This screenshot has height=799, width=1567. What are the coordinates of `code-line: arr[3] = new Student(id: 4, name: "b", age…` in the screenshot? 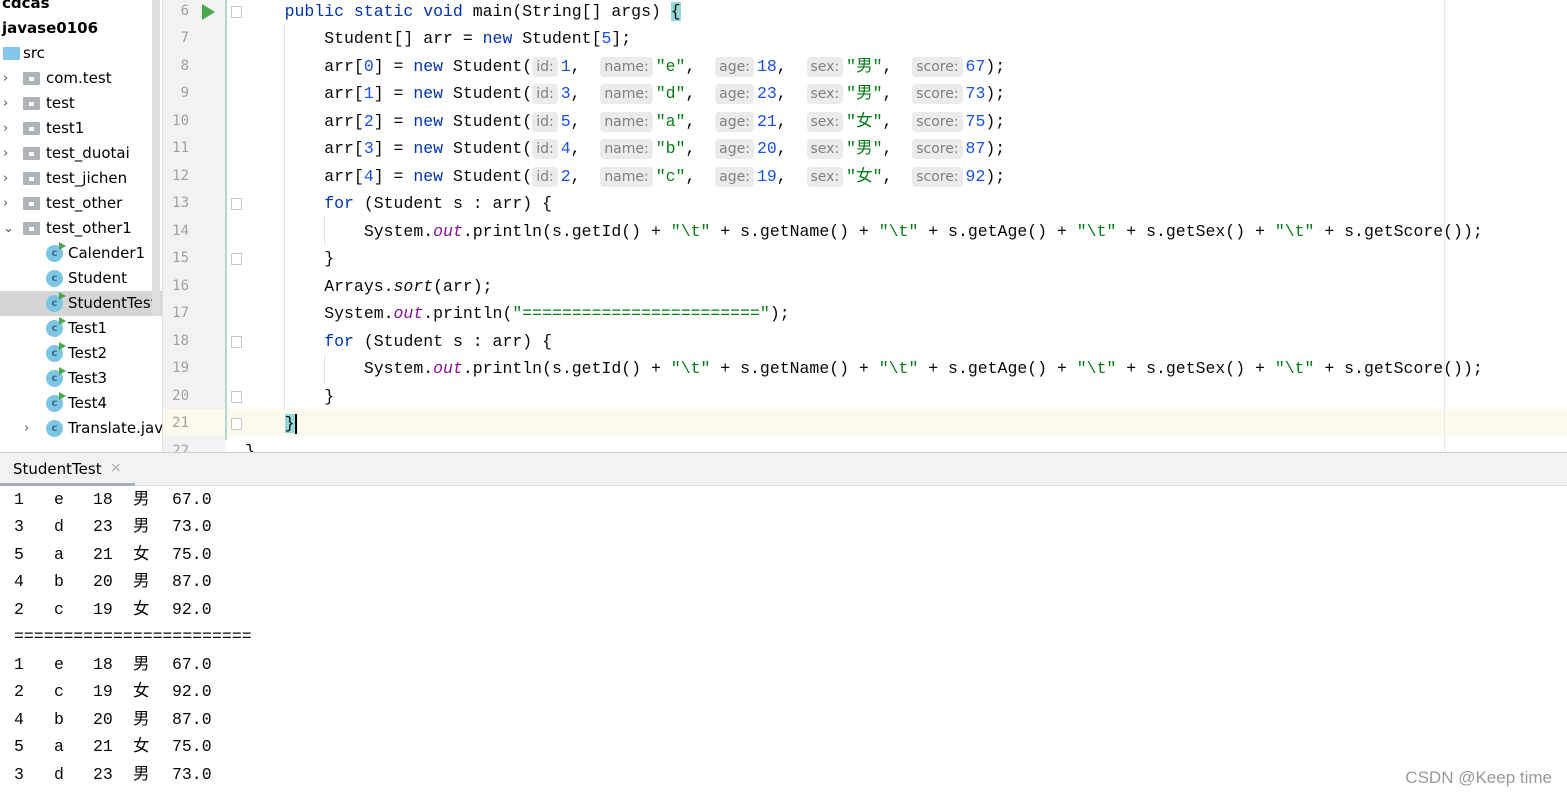 It's located at (625, 149).